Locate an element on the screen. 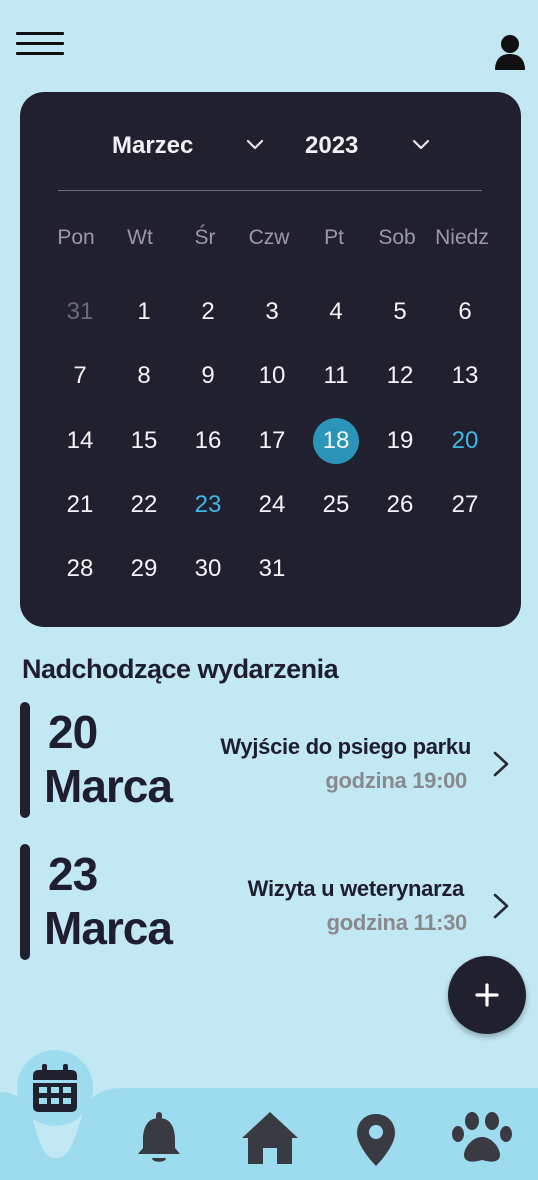 This screenshot has width=538, height=1180. event-time: godzina 19:00 is located at coordinates (396, 780).